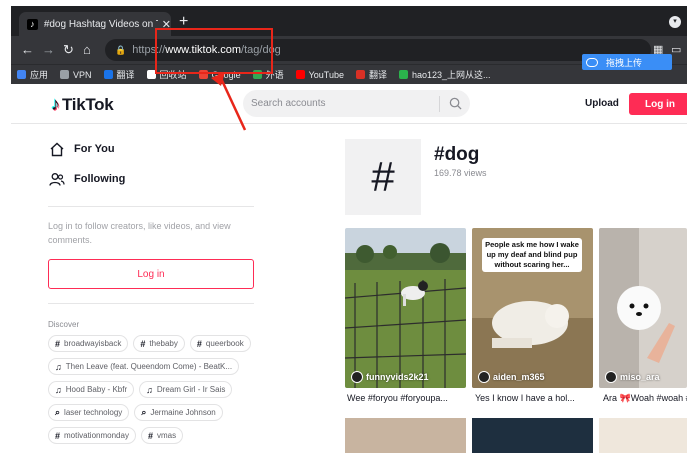 Image resolution: width=687 pixels, height=453 pixels. Describe the element at coordinates (65, 74) in the screenshot. I see `vpn-icon` at that location.